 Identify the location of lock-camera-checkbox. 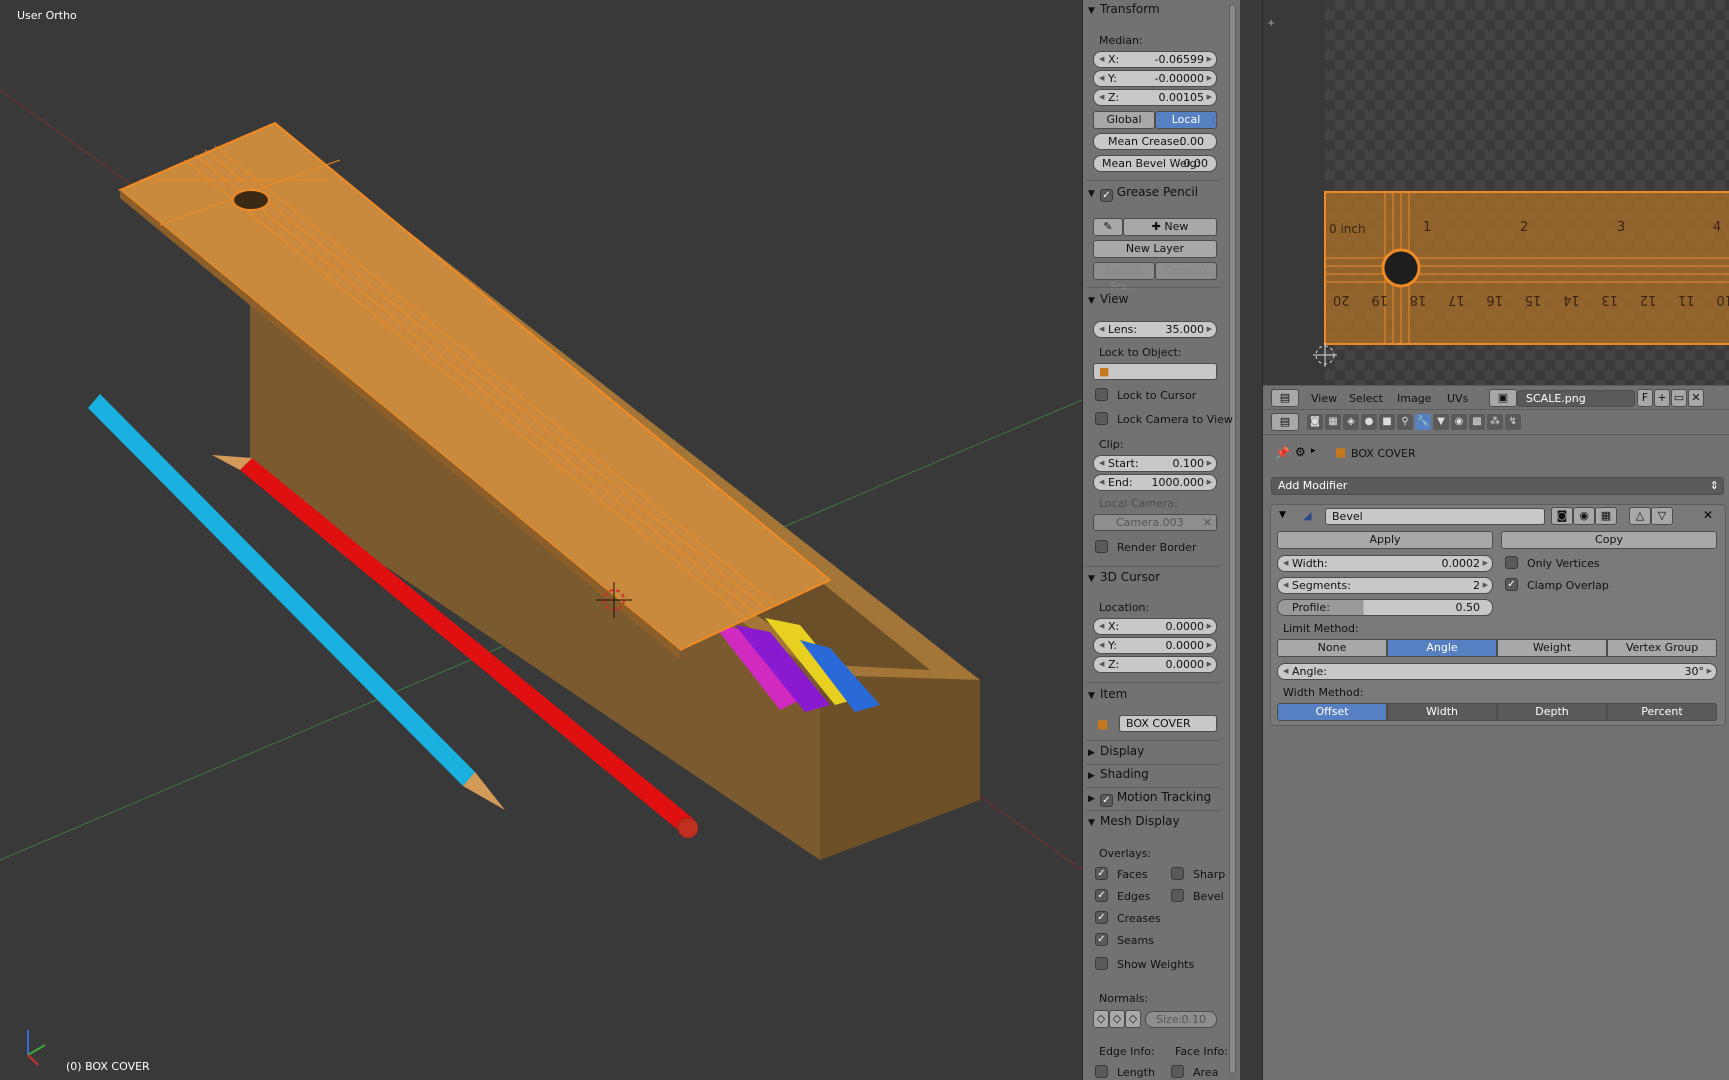
(1101, 418).